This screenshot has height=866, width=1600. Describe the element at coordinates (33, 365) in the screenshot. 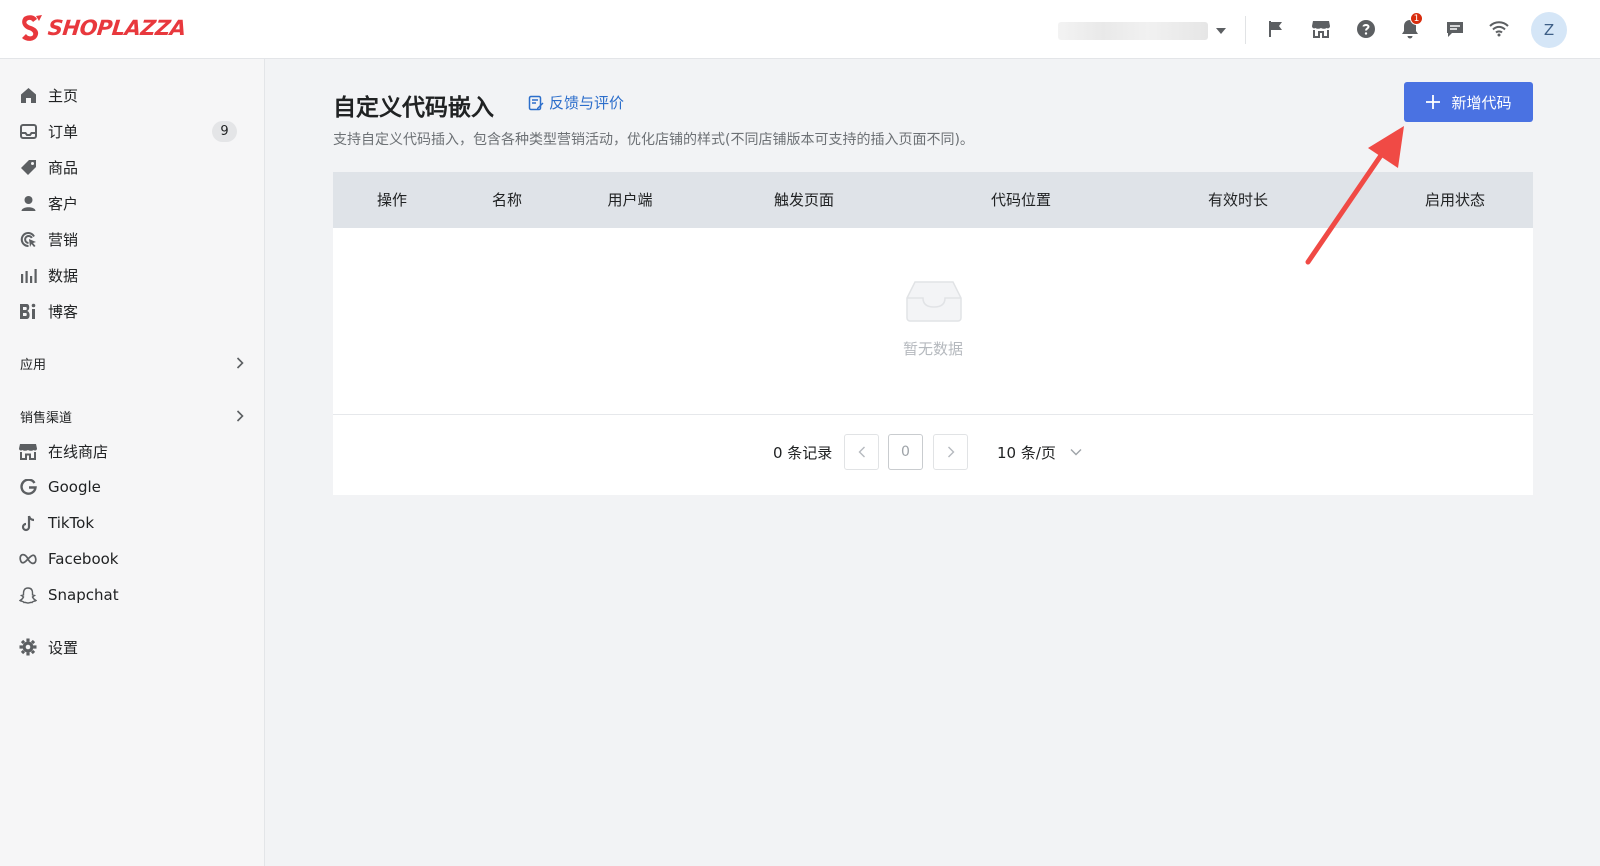

I see `section-label: 应用` at that location.